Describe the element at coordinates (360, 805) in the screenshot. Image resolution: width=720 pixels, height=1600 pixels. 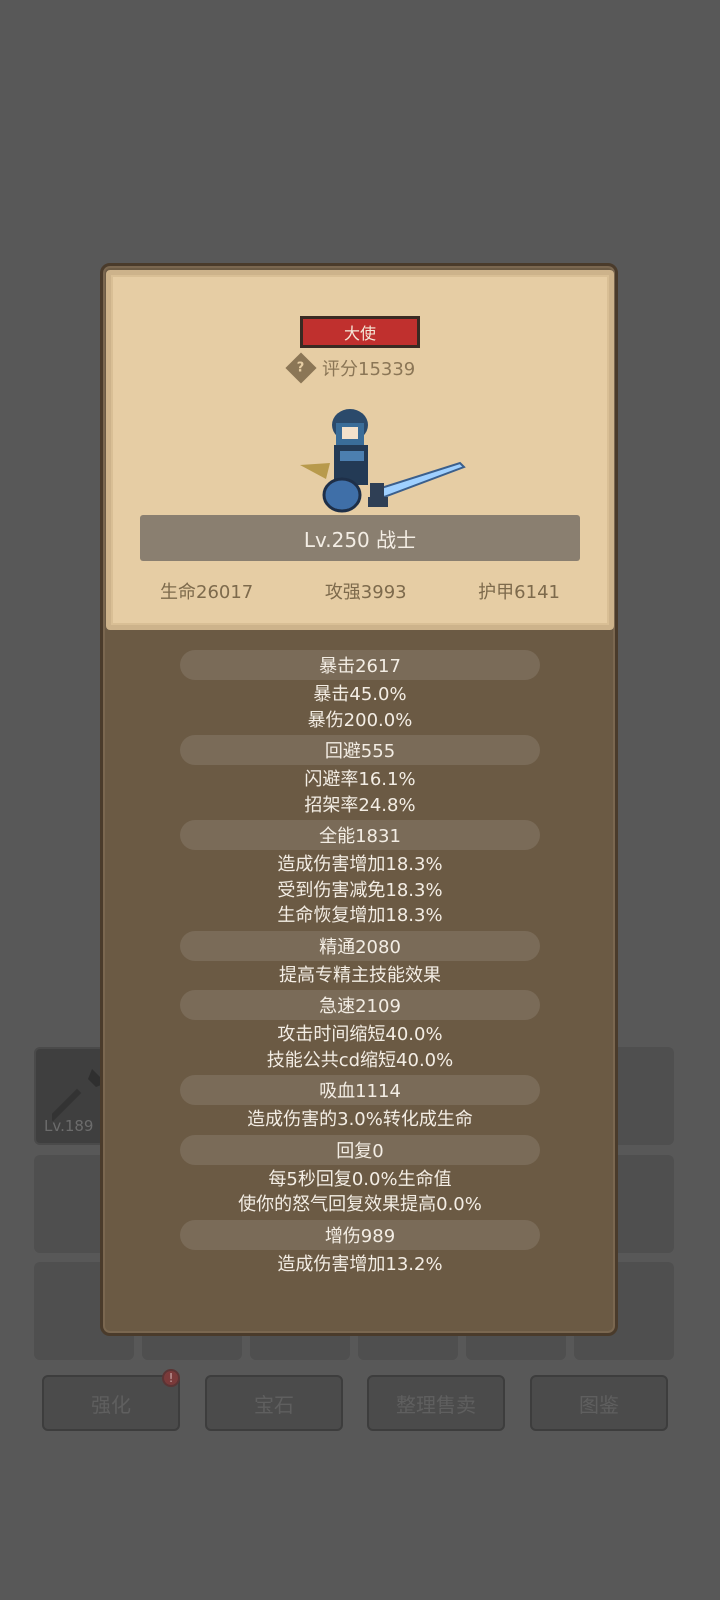
I see `stat-line: 招架率24.8%` at that location.